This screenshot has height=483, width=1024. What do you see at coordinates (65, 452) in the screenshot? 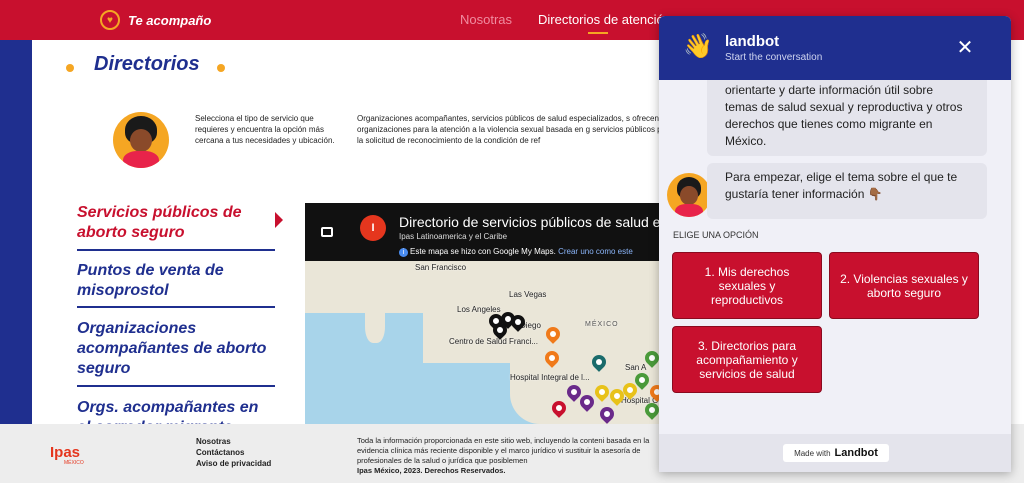
I see `ipas-logo: Ipas` at bounding box center [65, 452].